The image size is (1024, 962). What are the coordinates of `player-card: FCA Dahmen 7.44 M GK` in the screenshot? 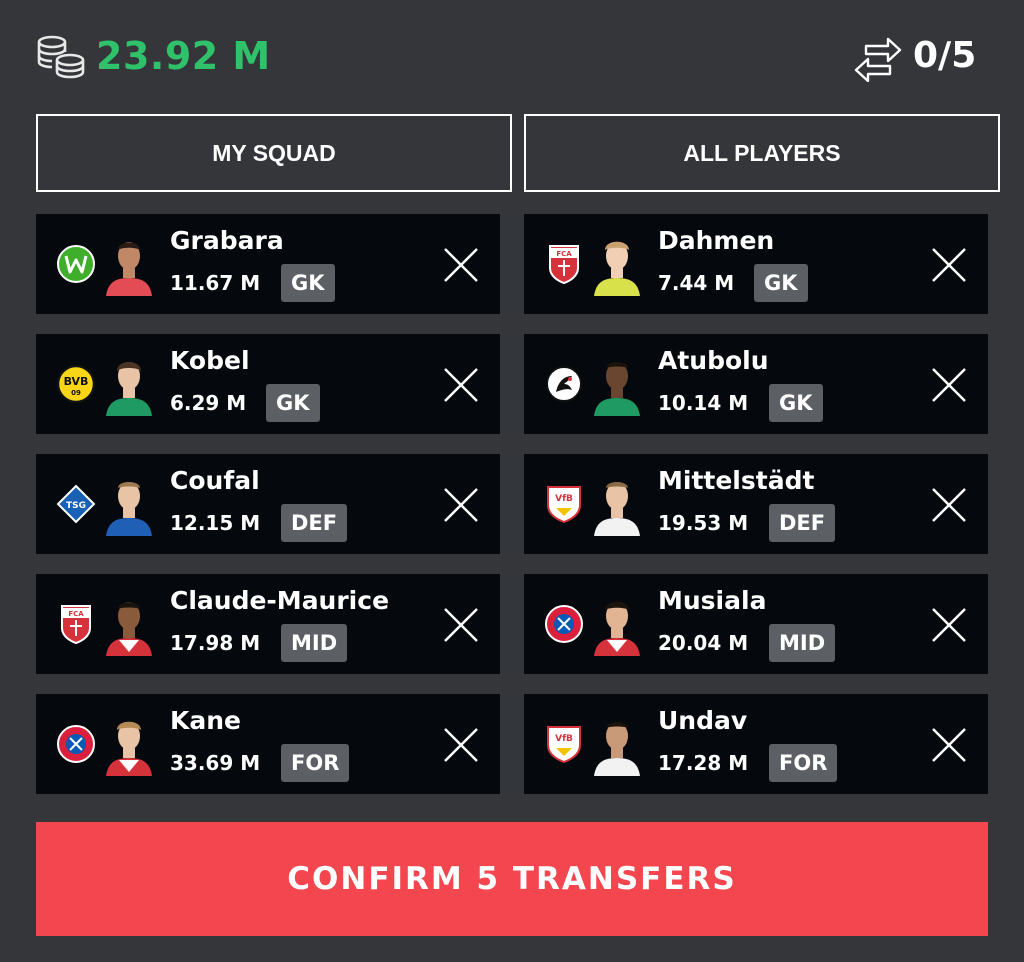 It's located at (756, 264).